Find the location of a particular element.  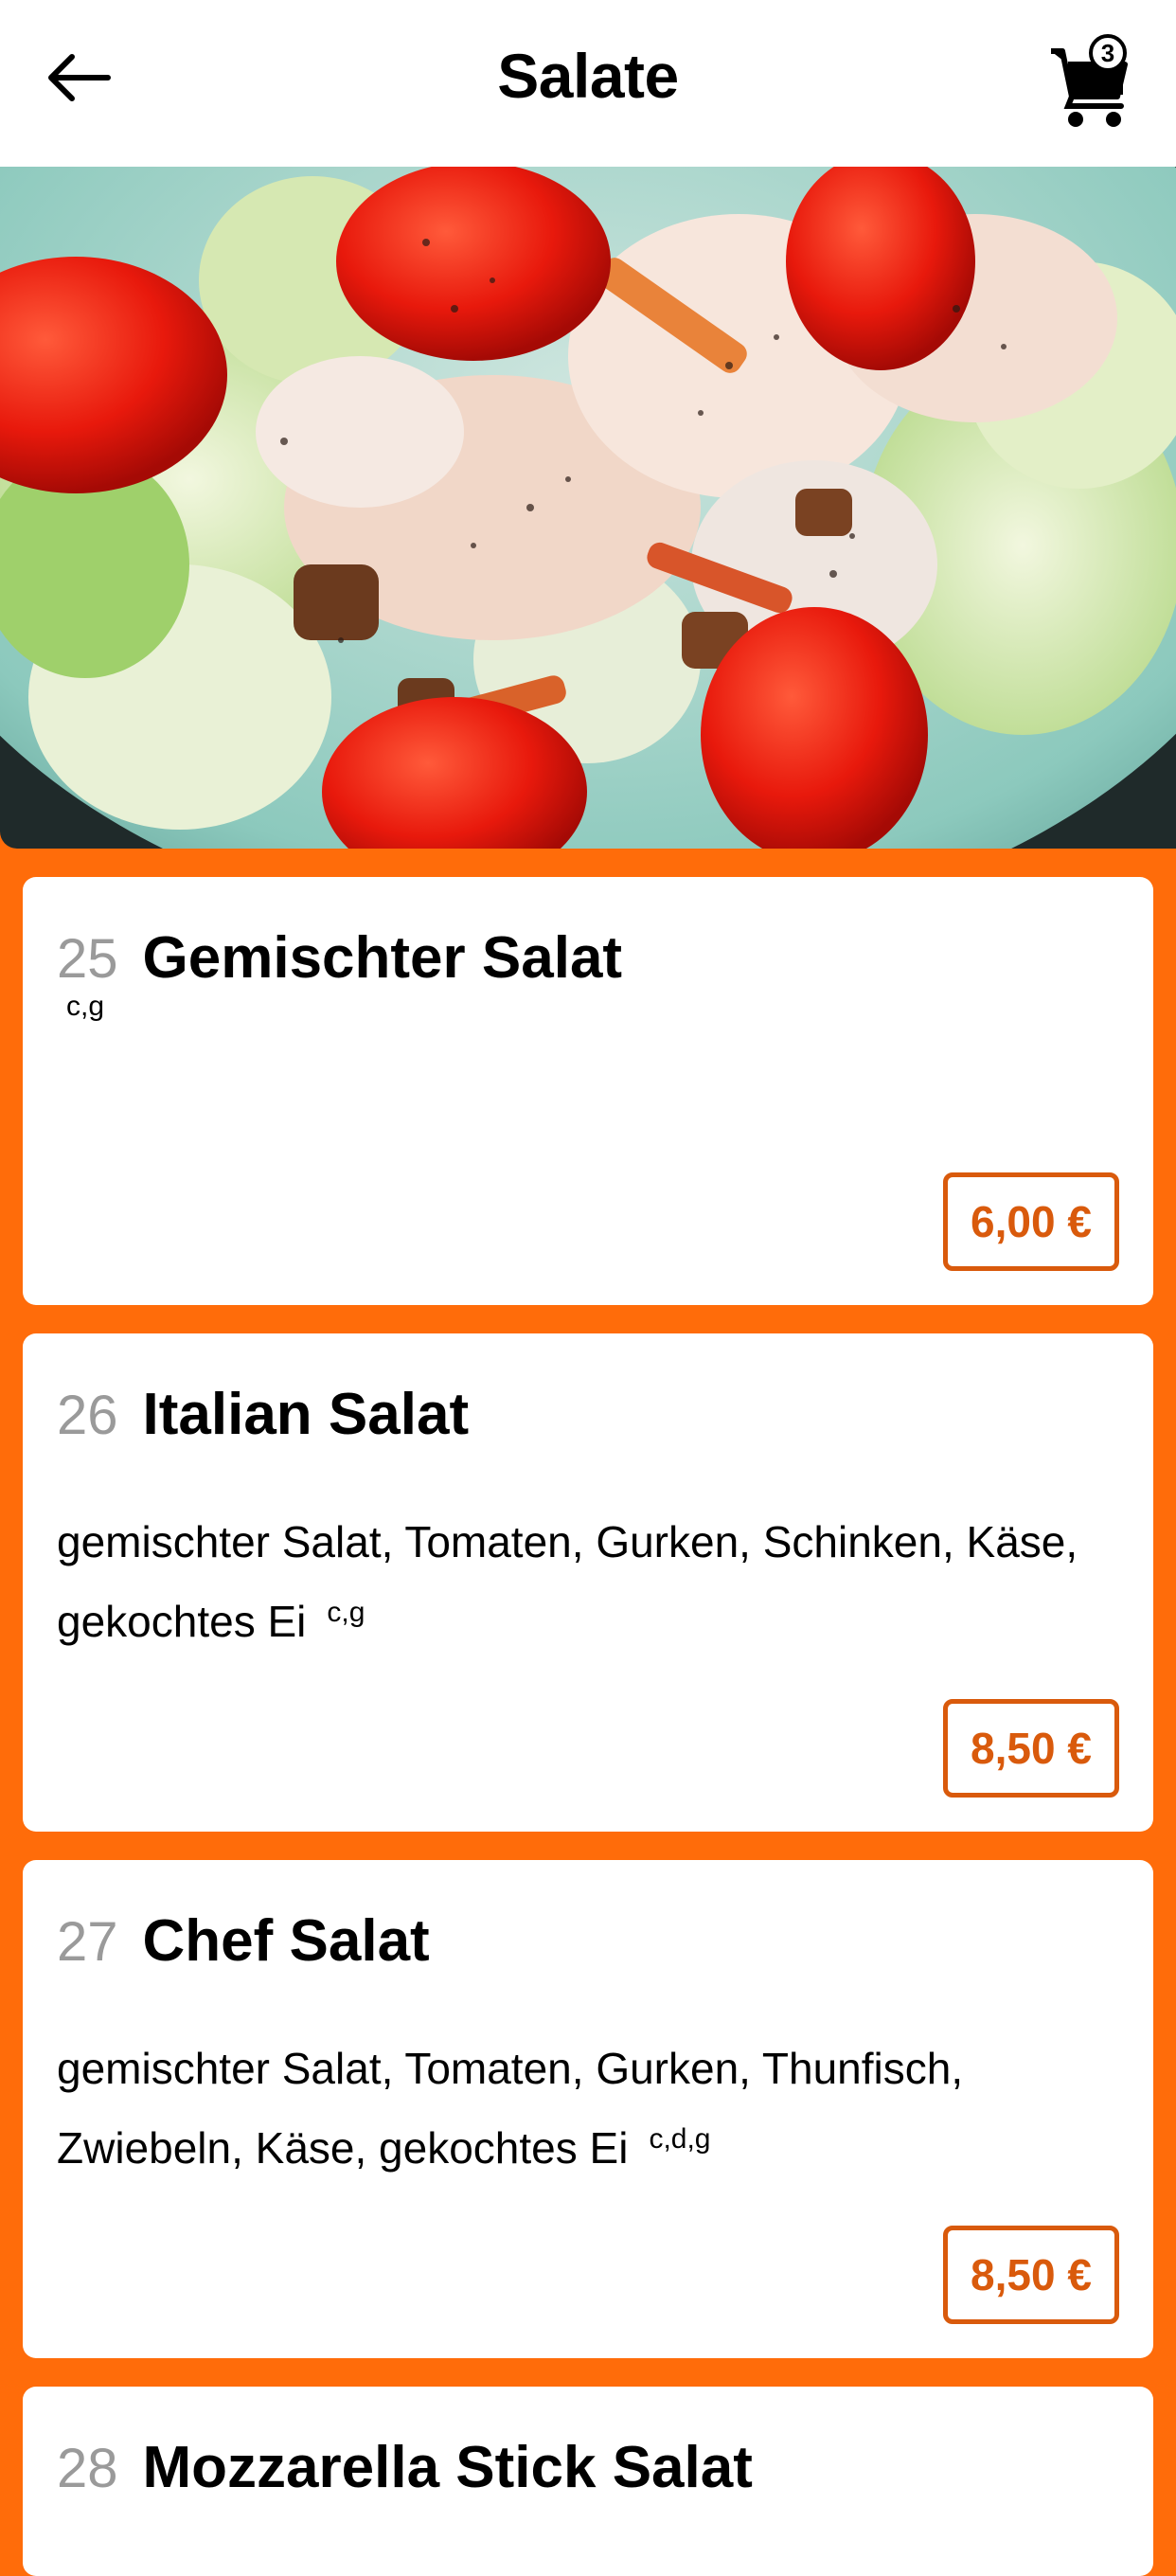

item-number: 25 is located at coordinates (87, 959).